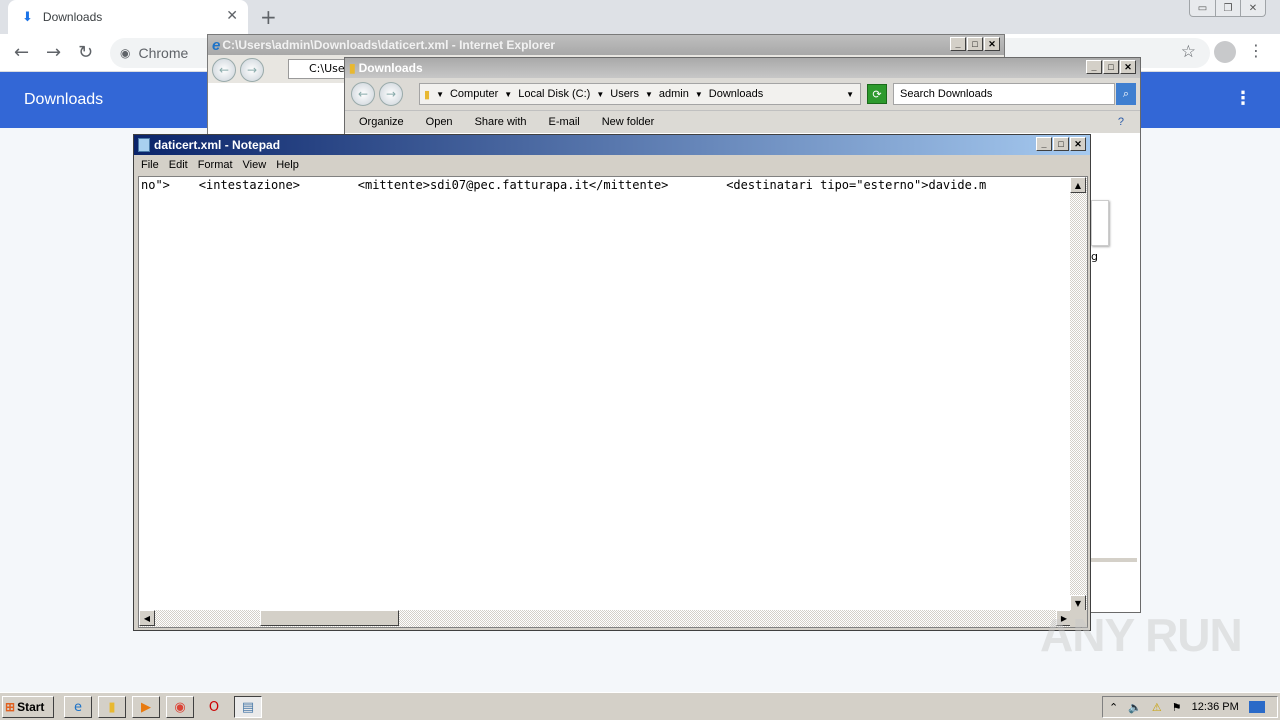 Image resolution: width=1280 pixels, height=720 pixels. I want to click on vertical-scrollbar: ▲ ▼, so click(1078, 394).